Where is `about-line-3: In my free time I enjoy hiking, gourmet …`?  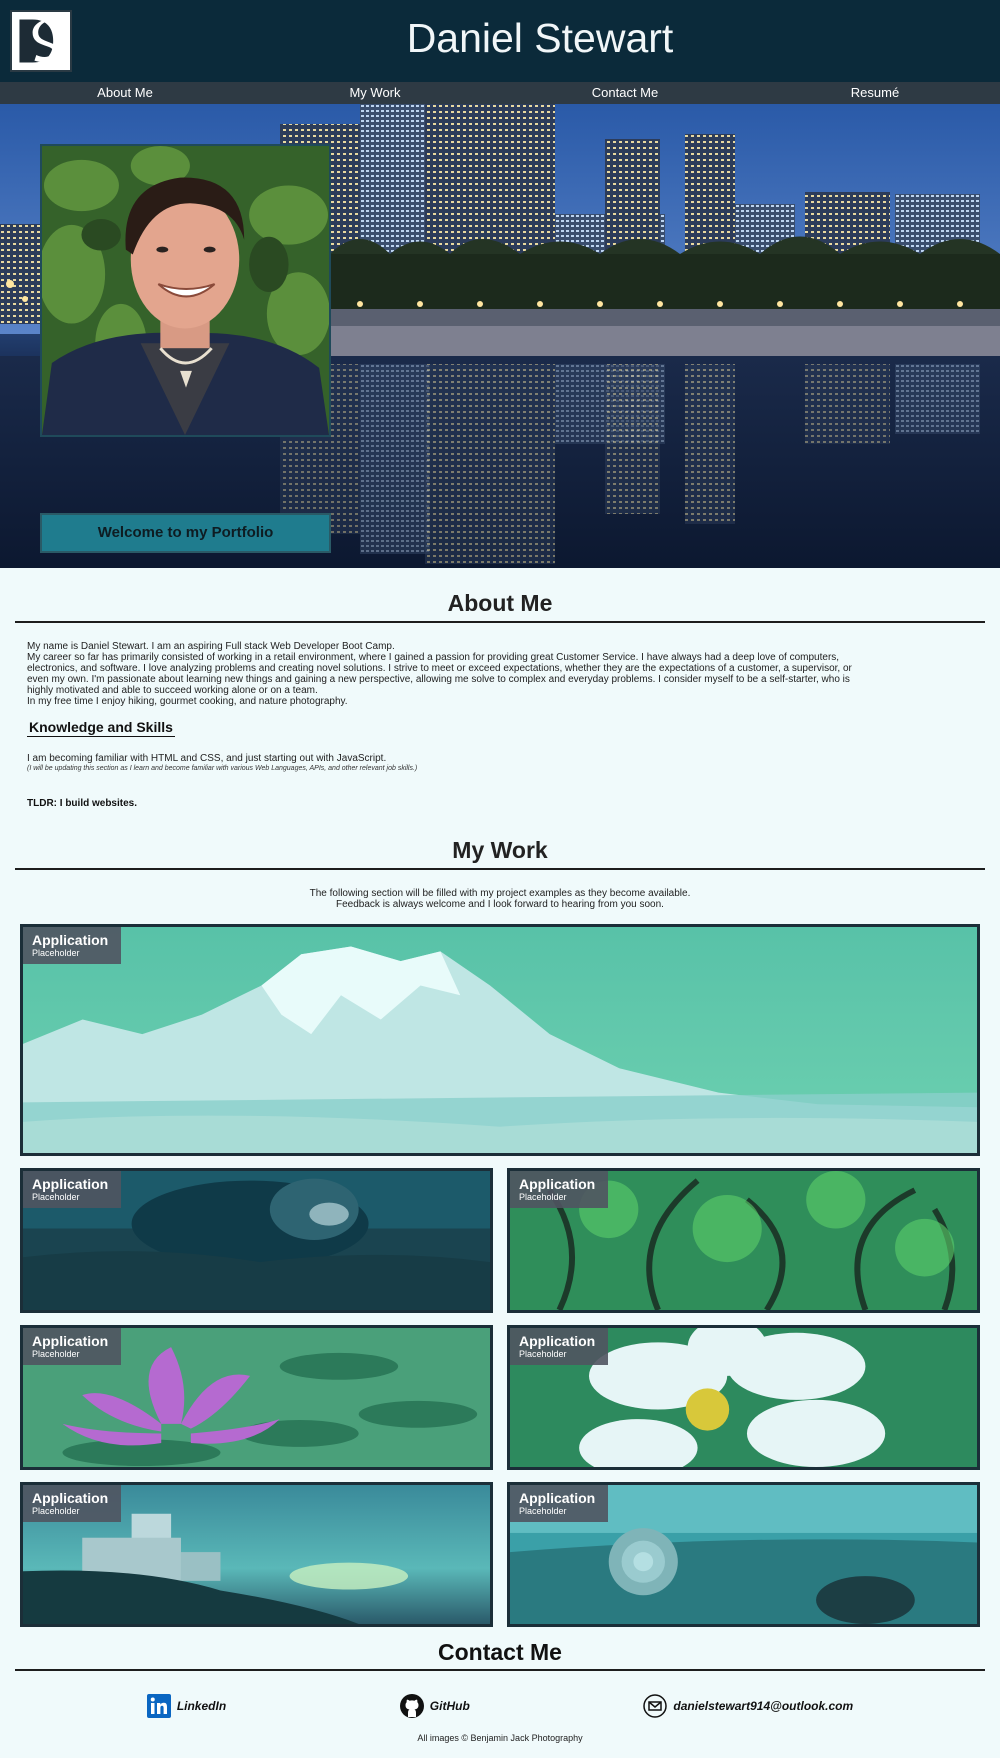 about-line-3: In my free time I enjoy hiking, gourmet … is located at coordinates (187, 701).